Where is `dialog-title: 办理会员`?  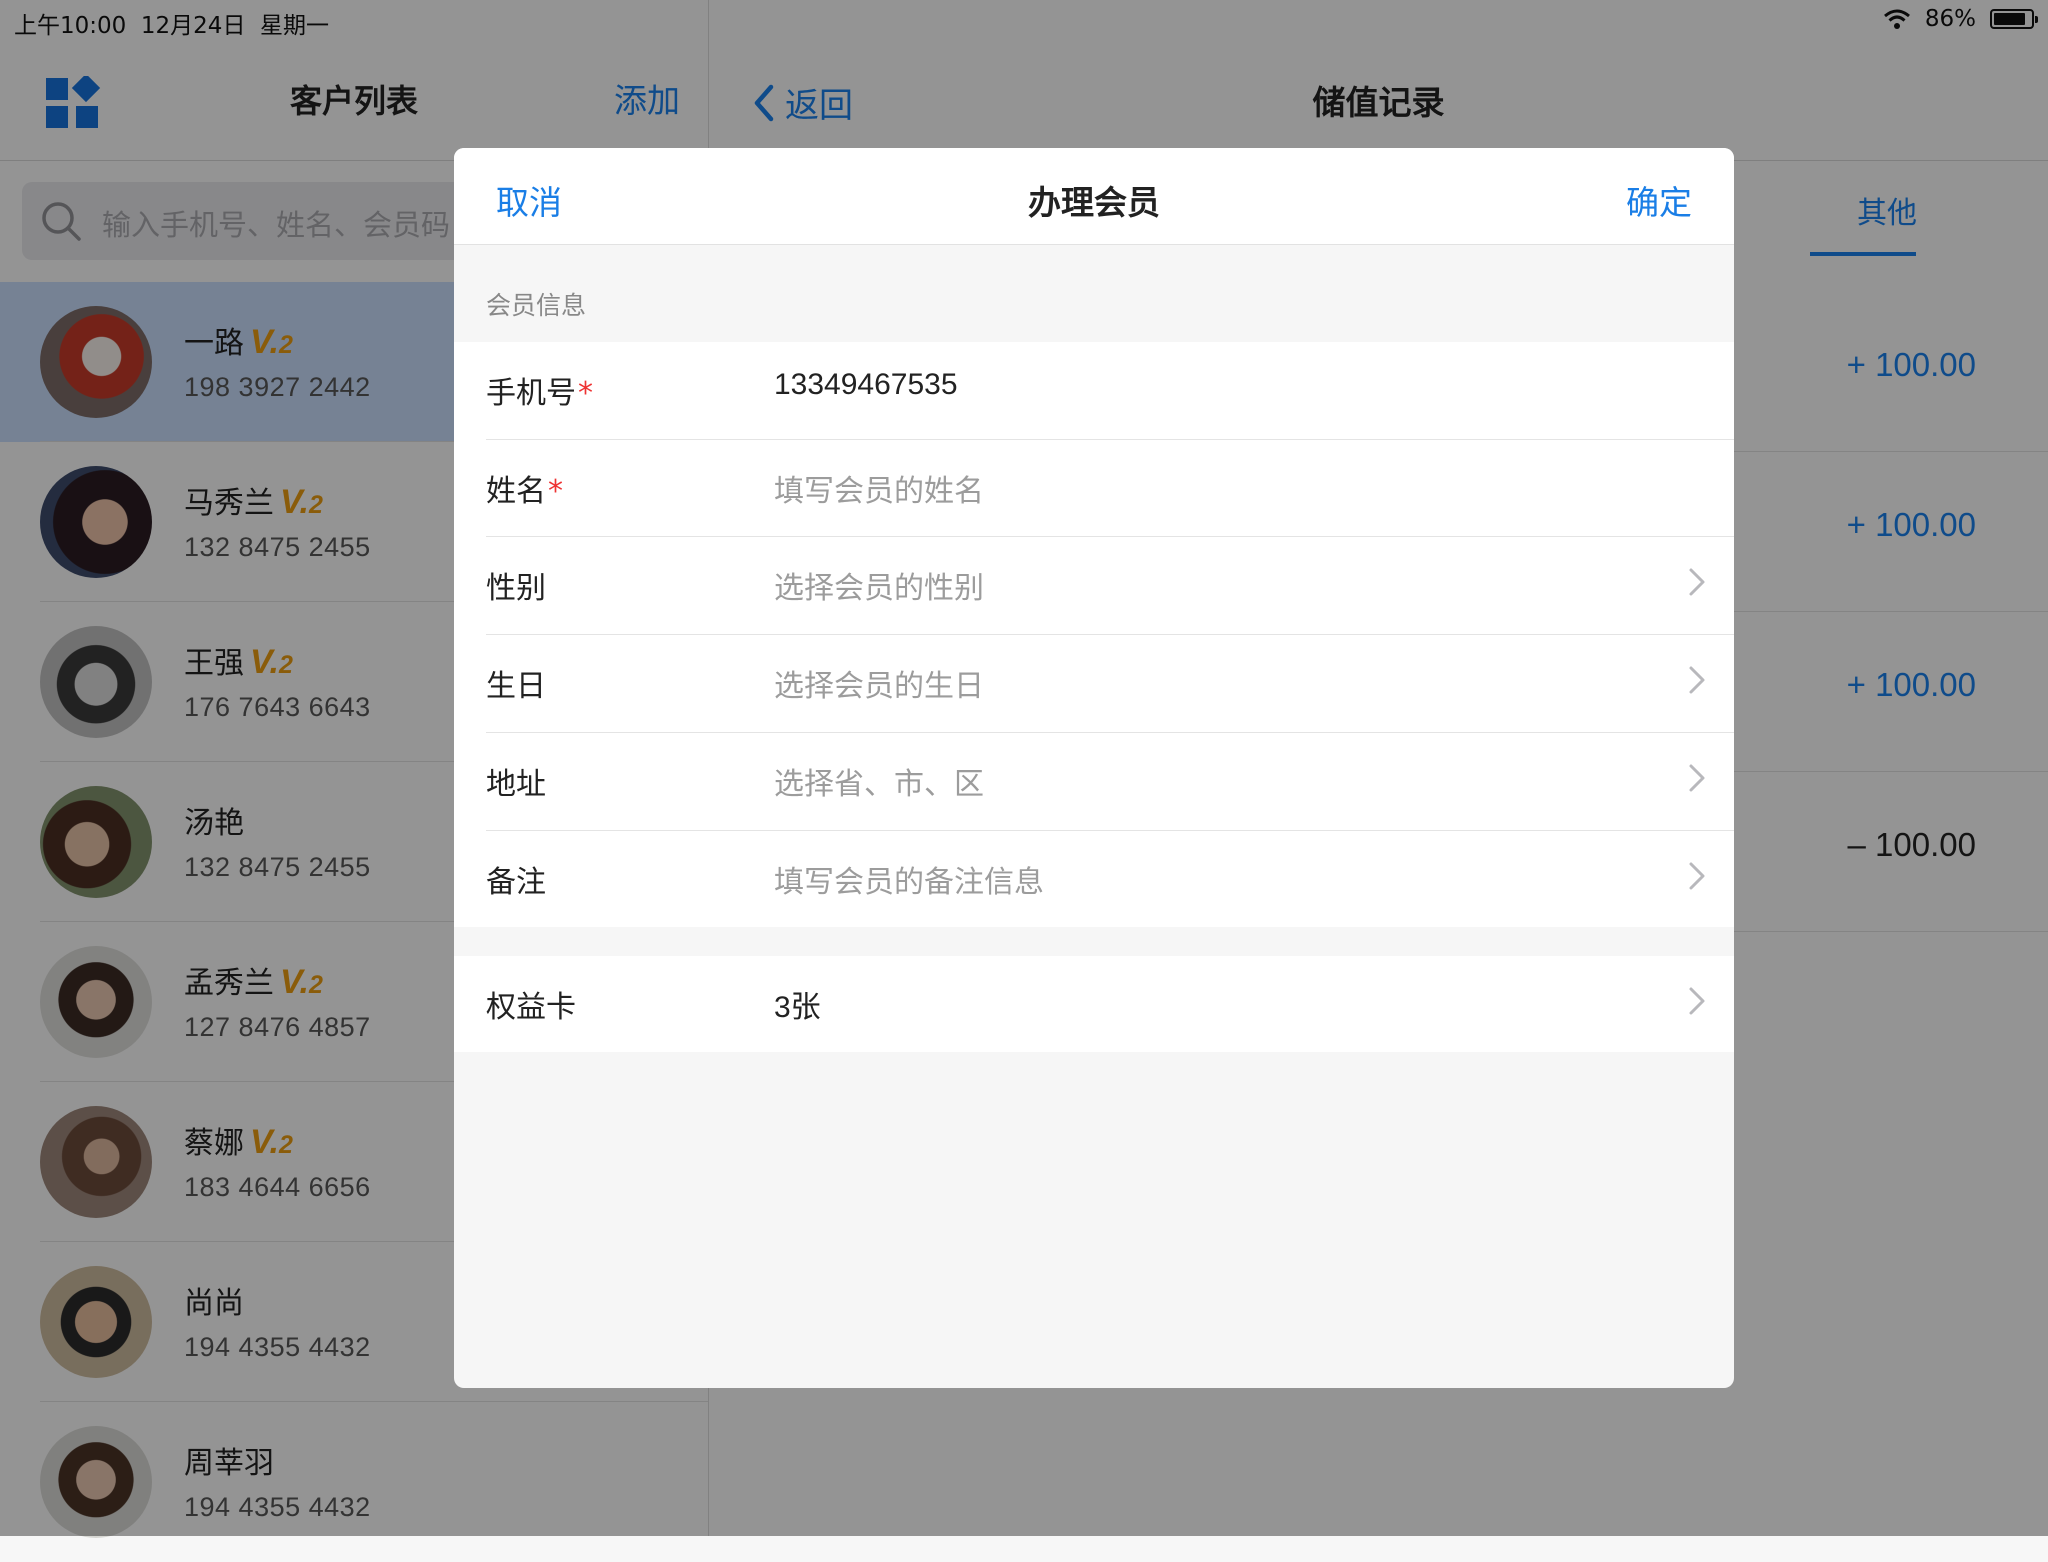 dialog-title: 办理会员 is located at coordinates (1094, 202).